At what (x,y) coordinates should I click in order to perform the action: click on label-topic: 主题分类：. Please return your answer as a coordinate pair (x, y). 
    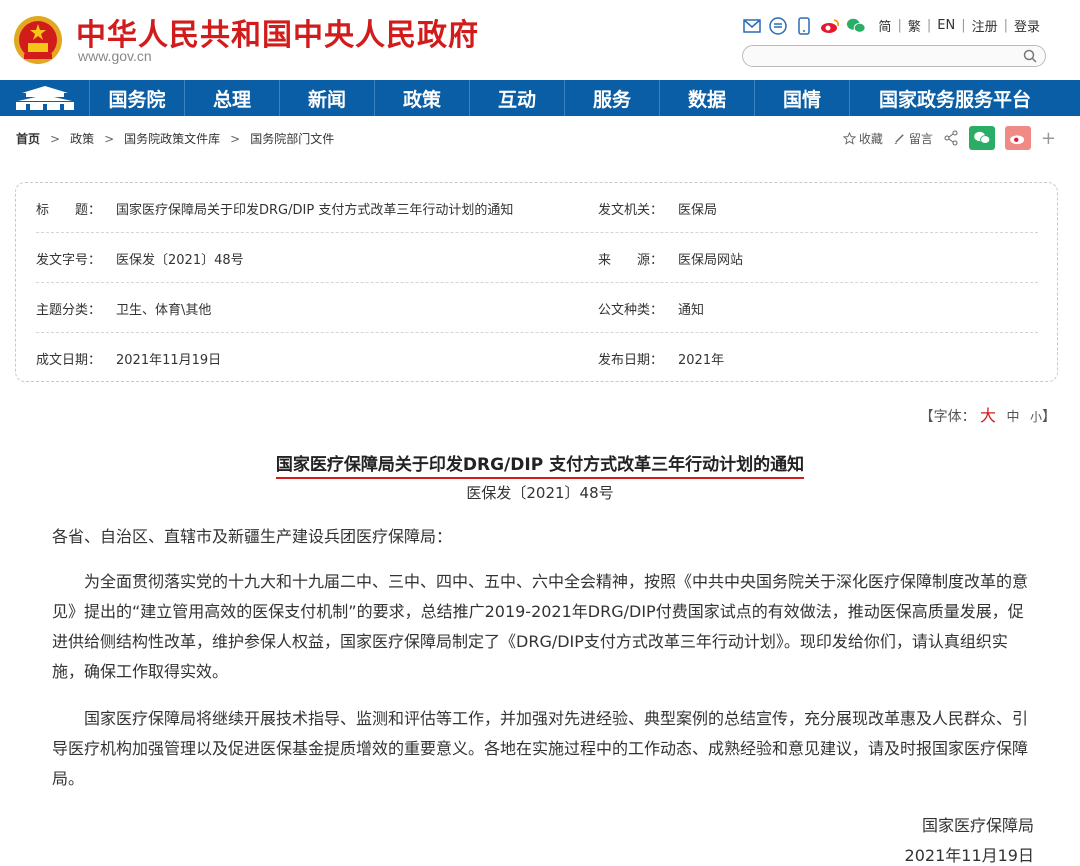
    Looking at the image, I should click on (69, 310).